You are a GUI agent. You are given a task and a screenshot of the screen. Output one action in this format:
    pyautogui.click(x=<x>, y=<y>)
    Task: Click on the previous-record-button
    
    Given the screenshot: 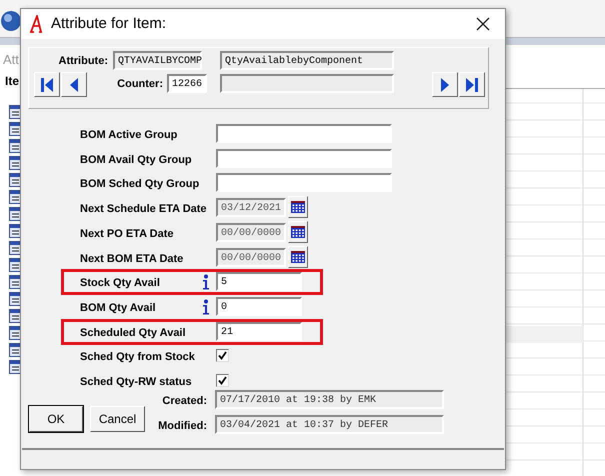 What is the action you would take?
    pyautogui.click(x=74, y=84)
    